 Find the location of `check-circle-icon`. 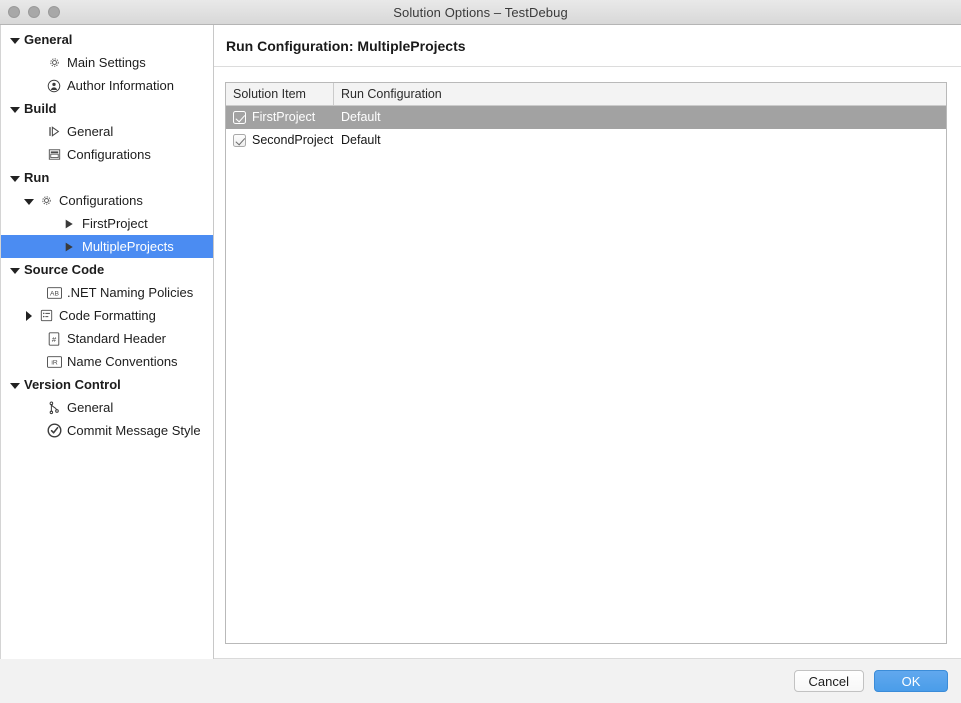

check-circle-icon is located at coordinates (54, 431).